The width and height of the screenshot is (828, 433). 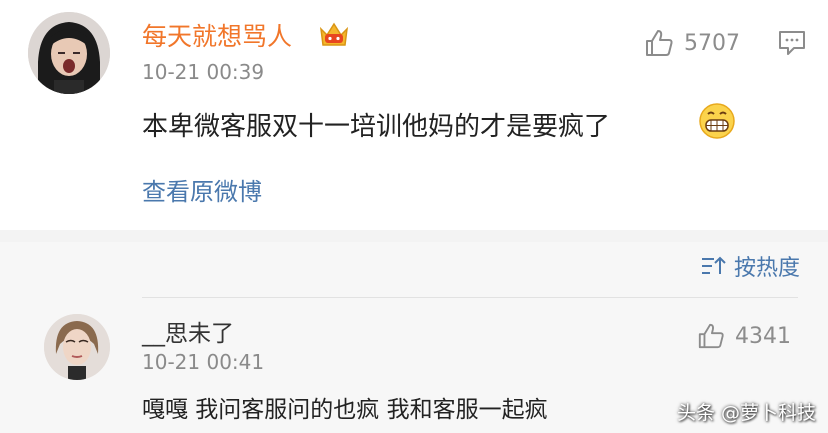 What do you see at coordinates (746, 413) in the screenshot?
I see `watermark: 头条 @萝卜科技` at bounding box center [746, 413].